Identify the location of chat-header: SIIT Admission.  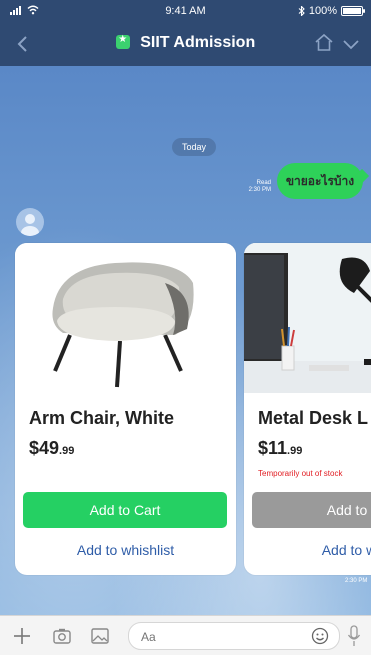
(185, 44).